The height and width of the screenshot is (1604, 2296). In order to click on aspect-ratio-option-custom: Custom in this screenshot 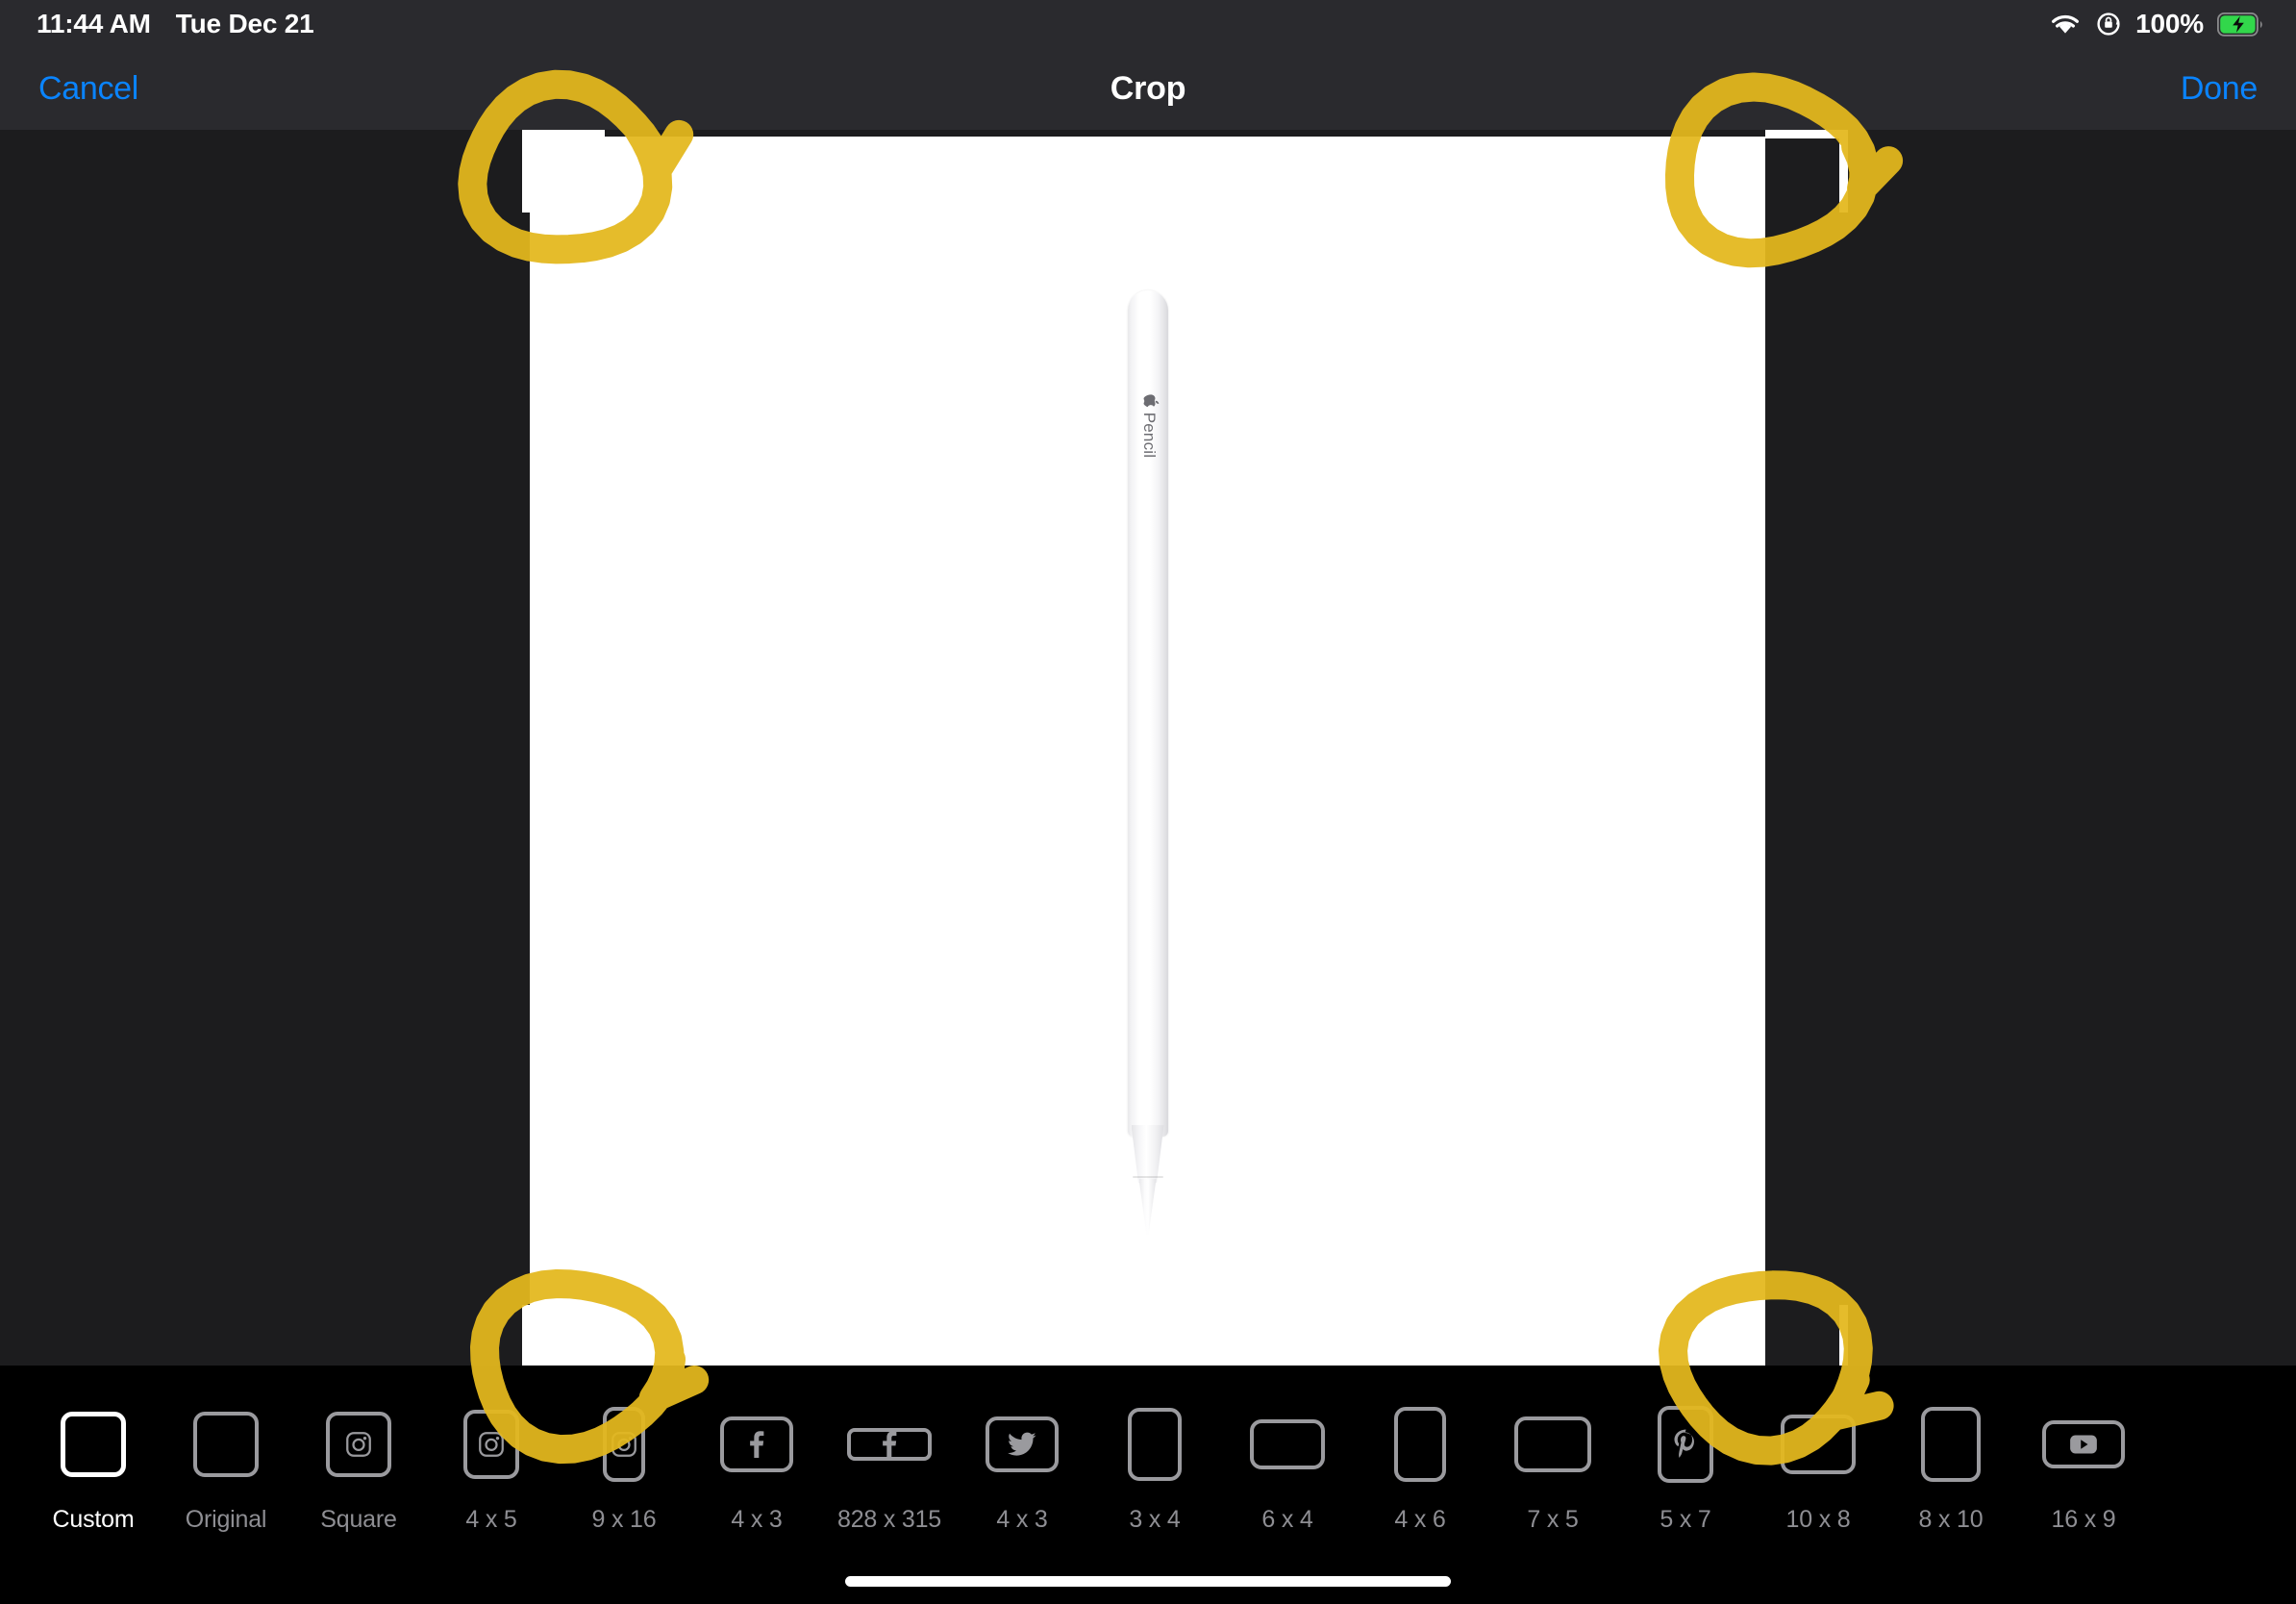, I will do `click(93, 1466)`.